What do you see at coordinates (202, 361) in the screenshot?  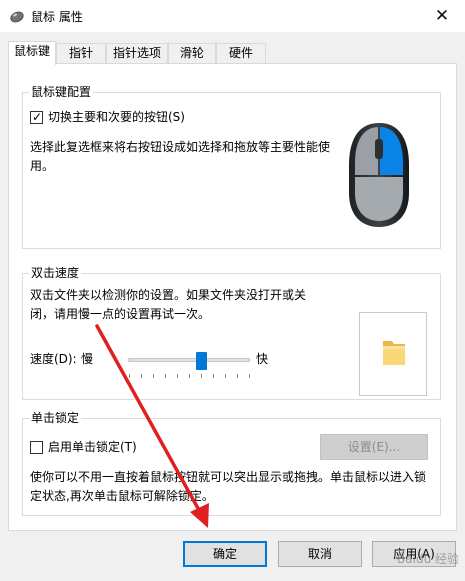 I see `speed-slider-thumb` at bounding box center [202, 361].